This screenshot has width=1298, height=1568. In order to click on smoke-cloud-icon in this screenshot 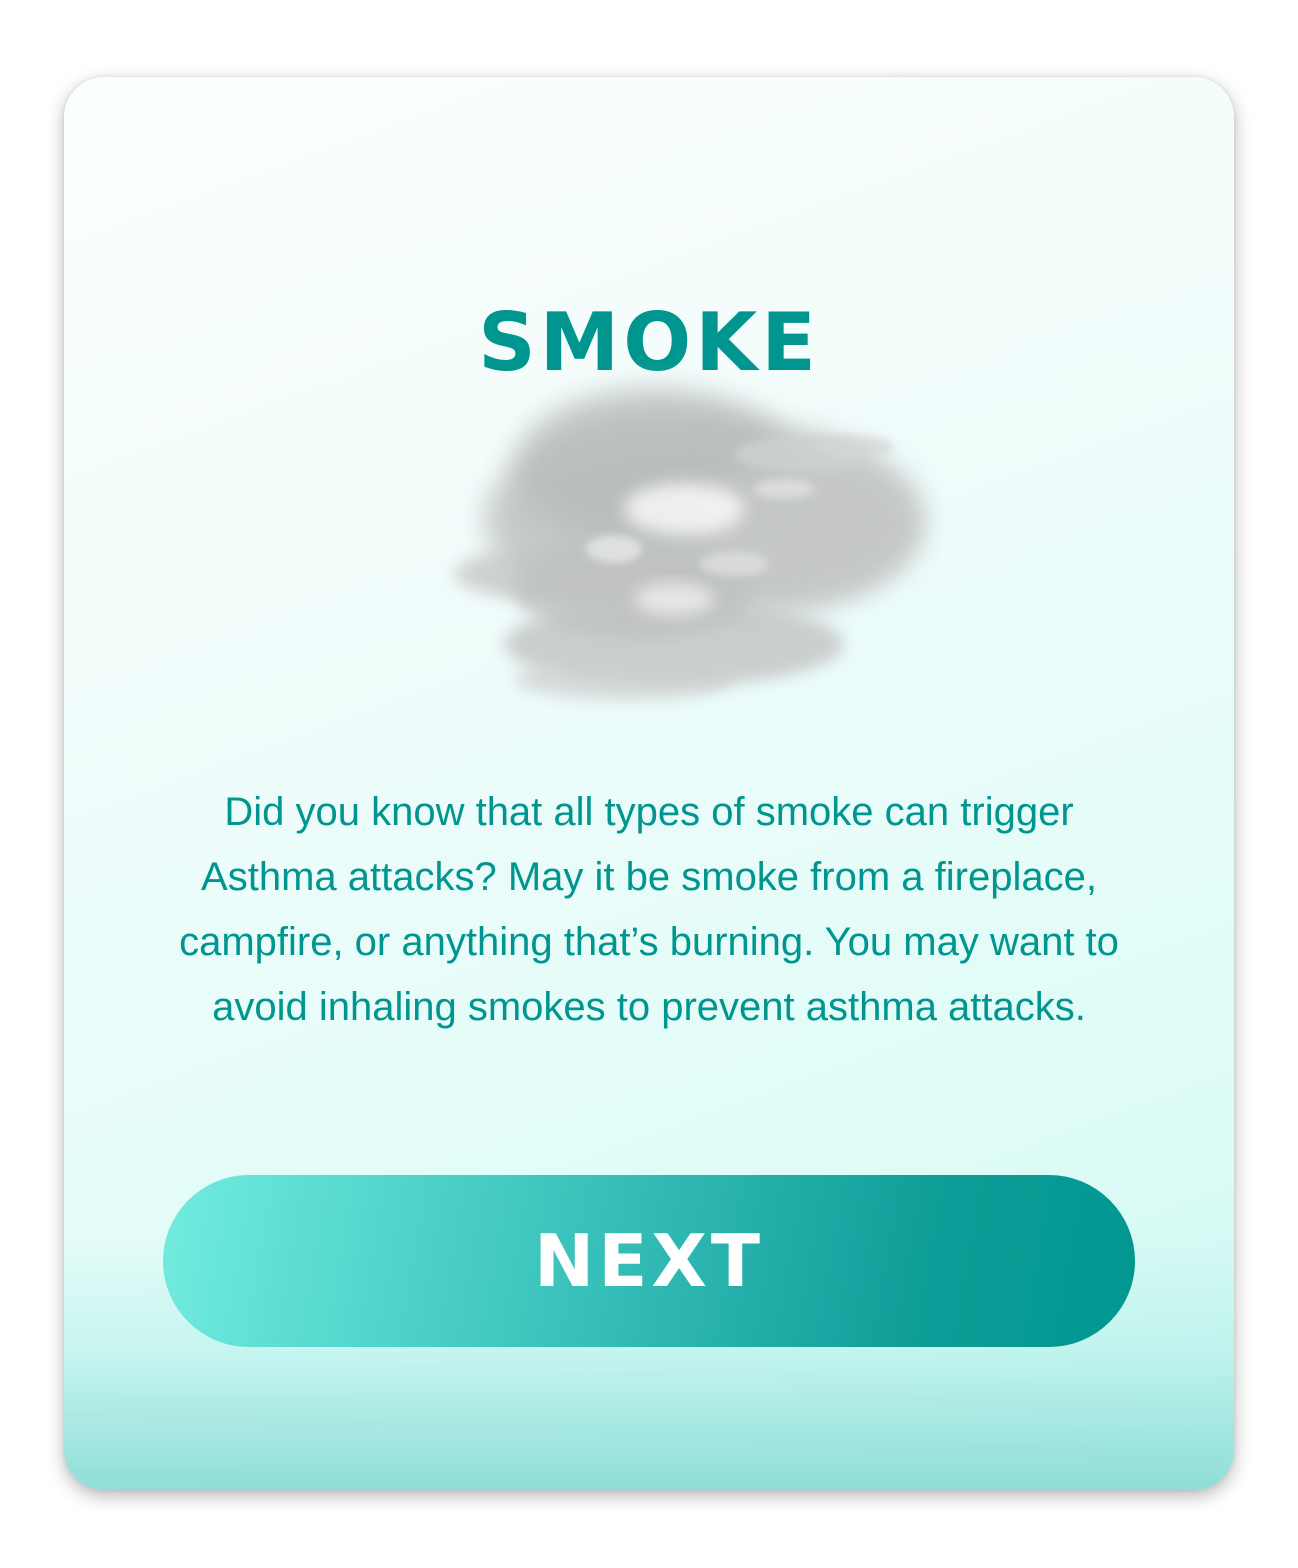, I will do `click(689, 545)`.